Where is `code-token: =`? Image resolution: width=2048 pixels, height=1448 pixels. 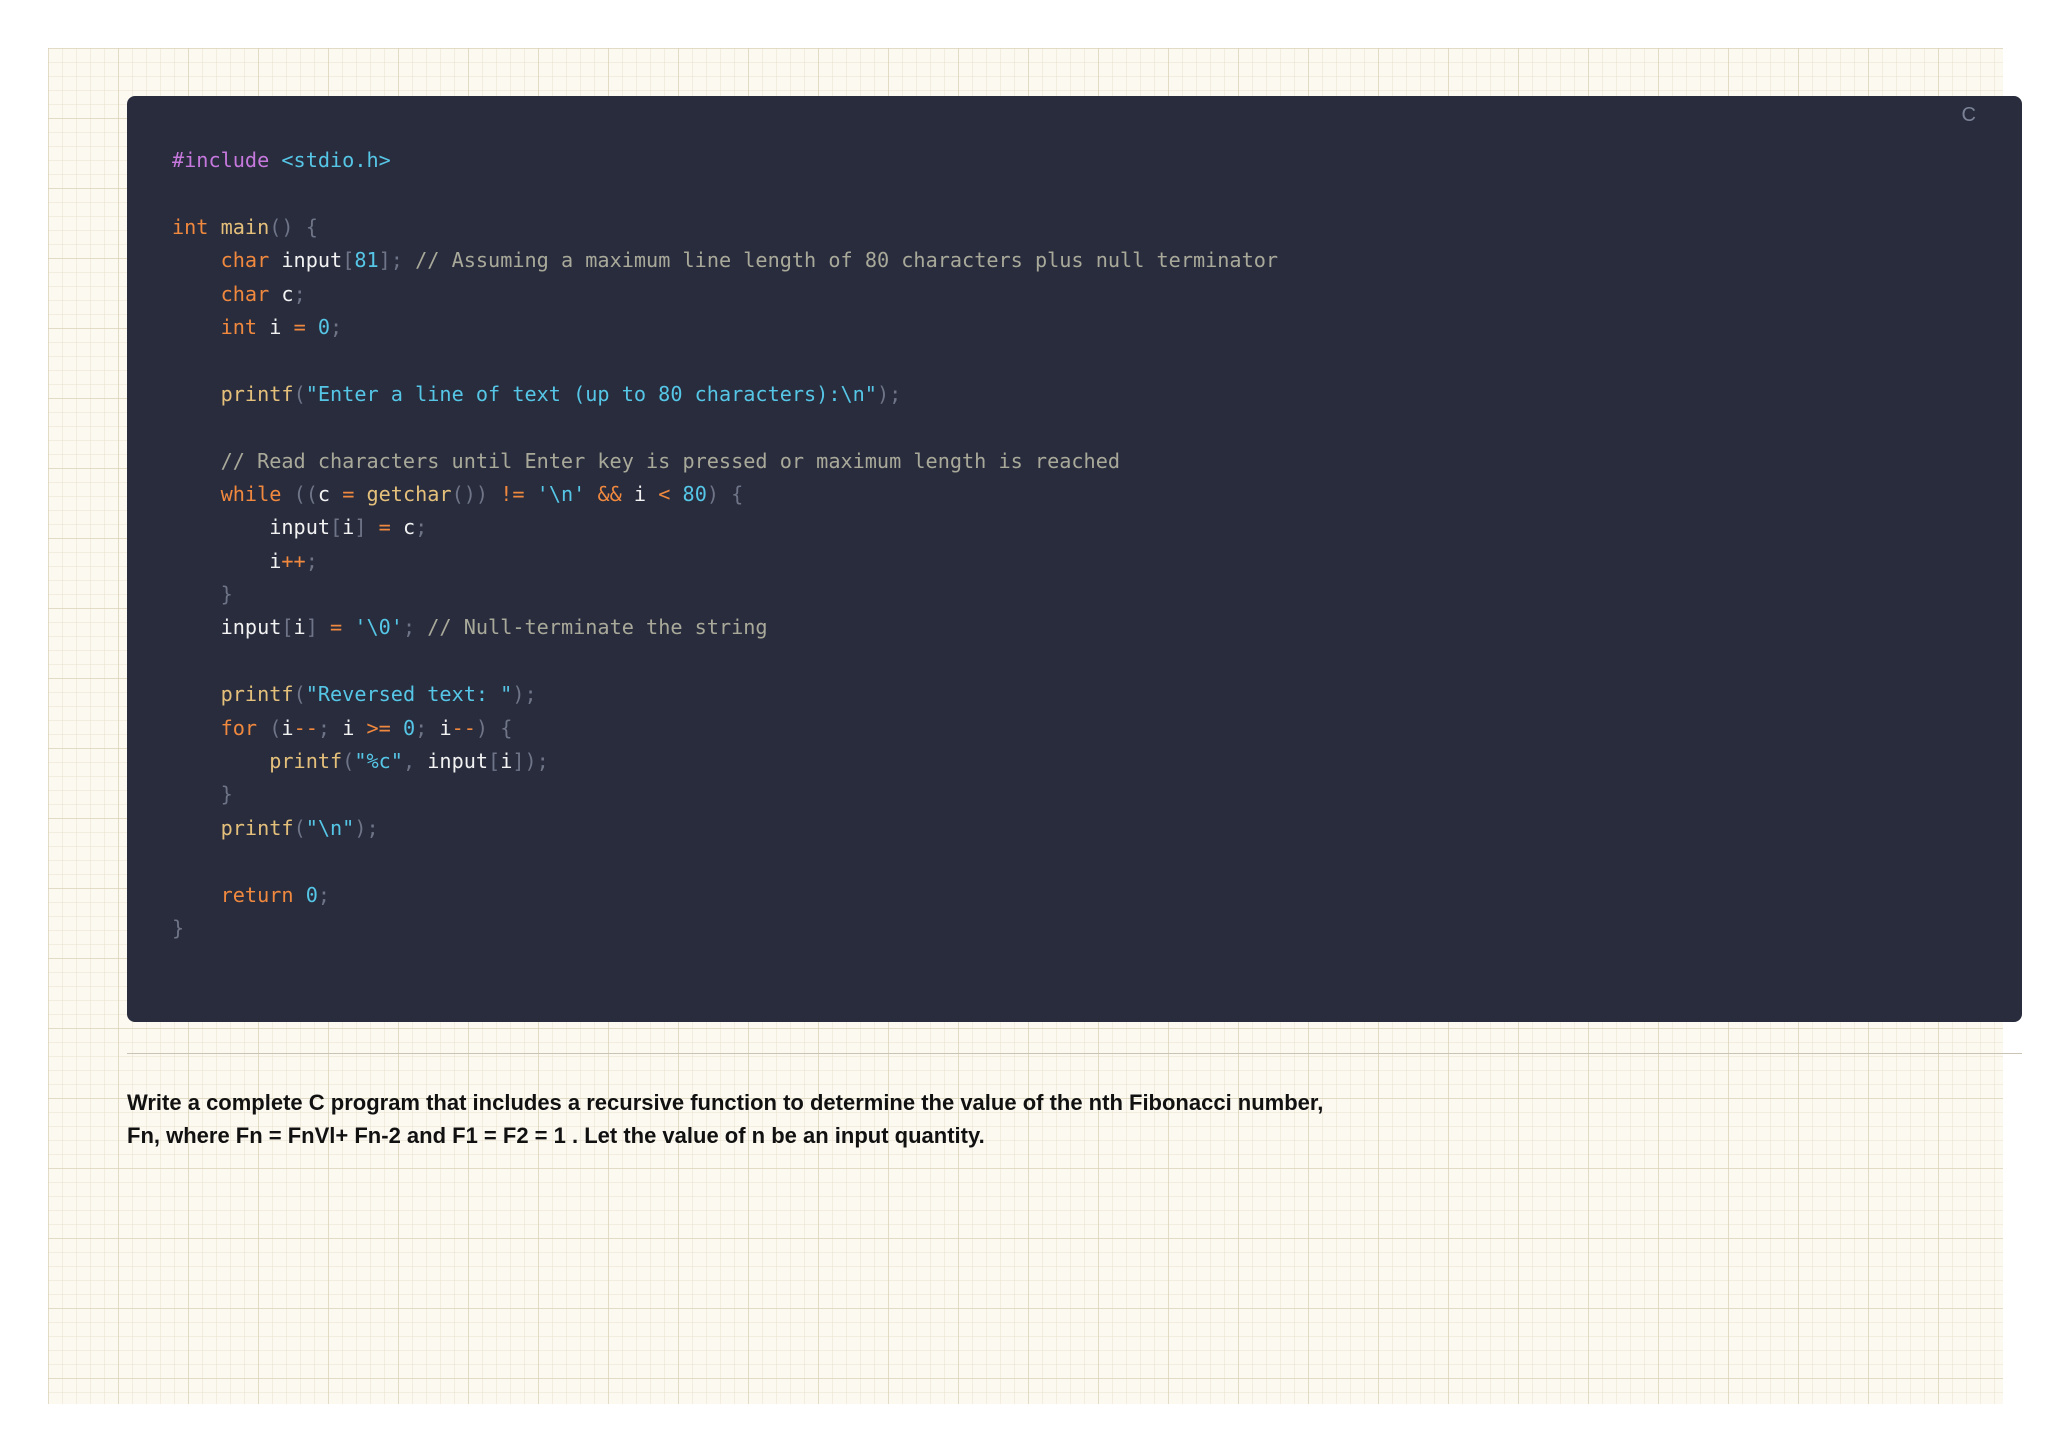 code-token: = is located at coordinates (342, 627).